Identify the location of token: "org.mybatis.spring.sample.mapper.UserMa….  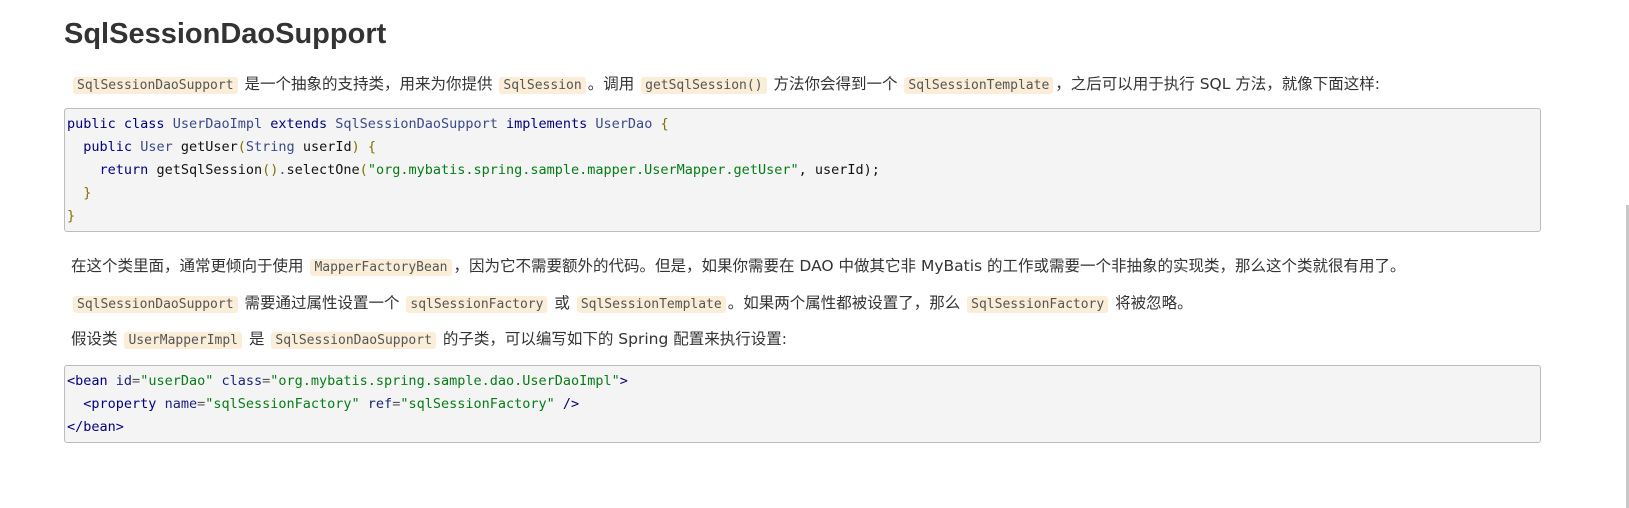
(583, 170).